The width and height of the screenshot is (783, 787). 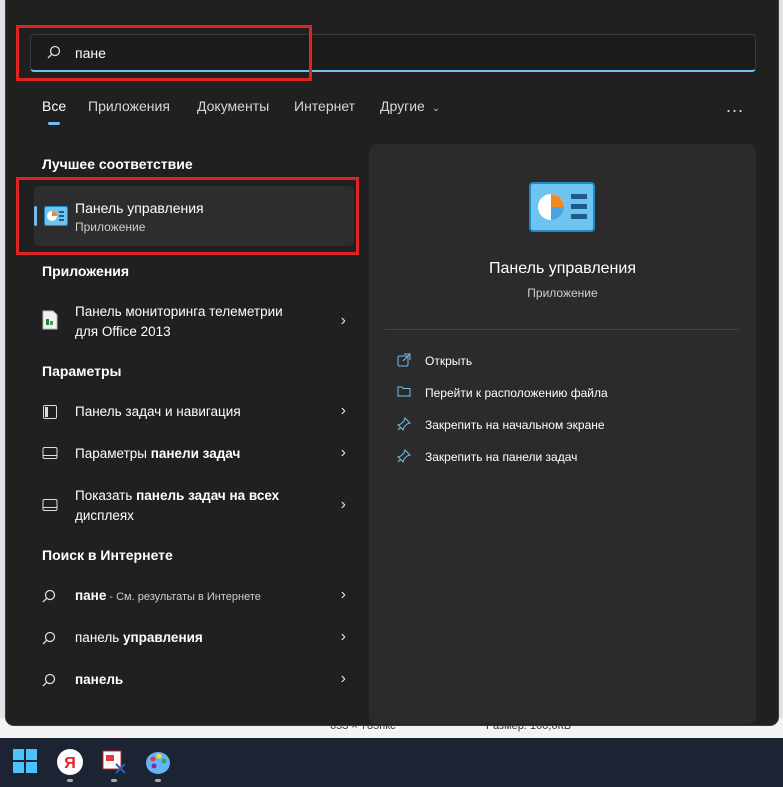 I want to click on preview-title: Панель управления, so click(x=562, y=268).